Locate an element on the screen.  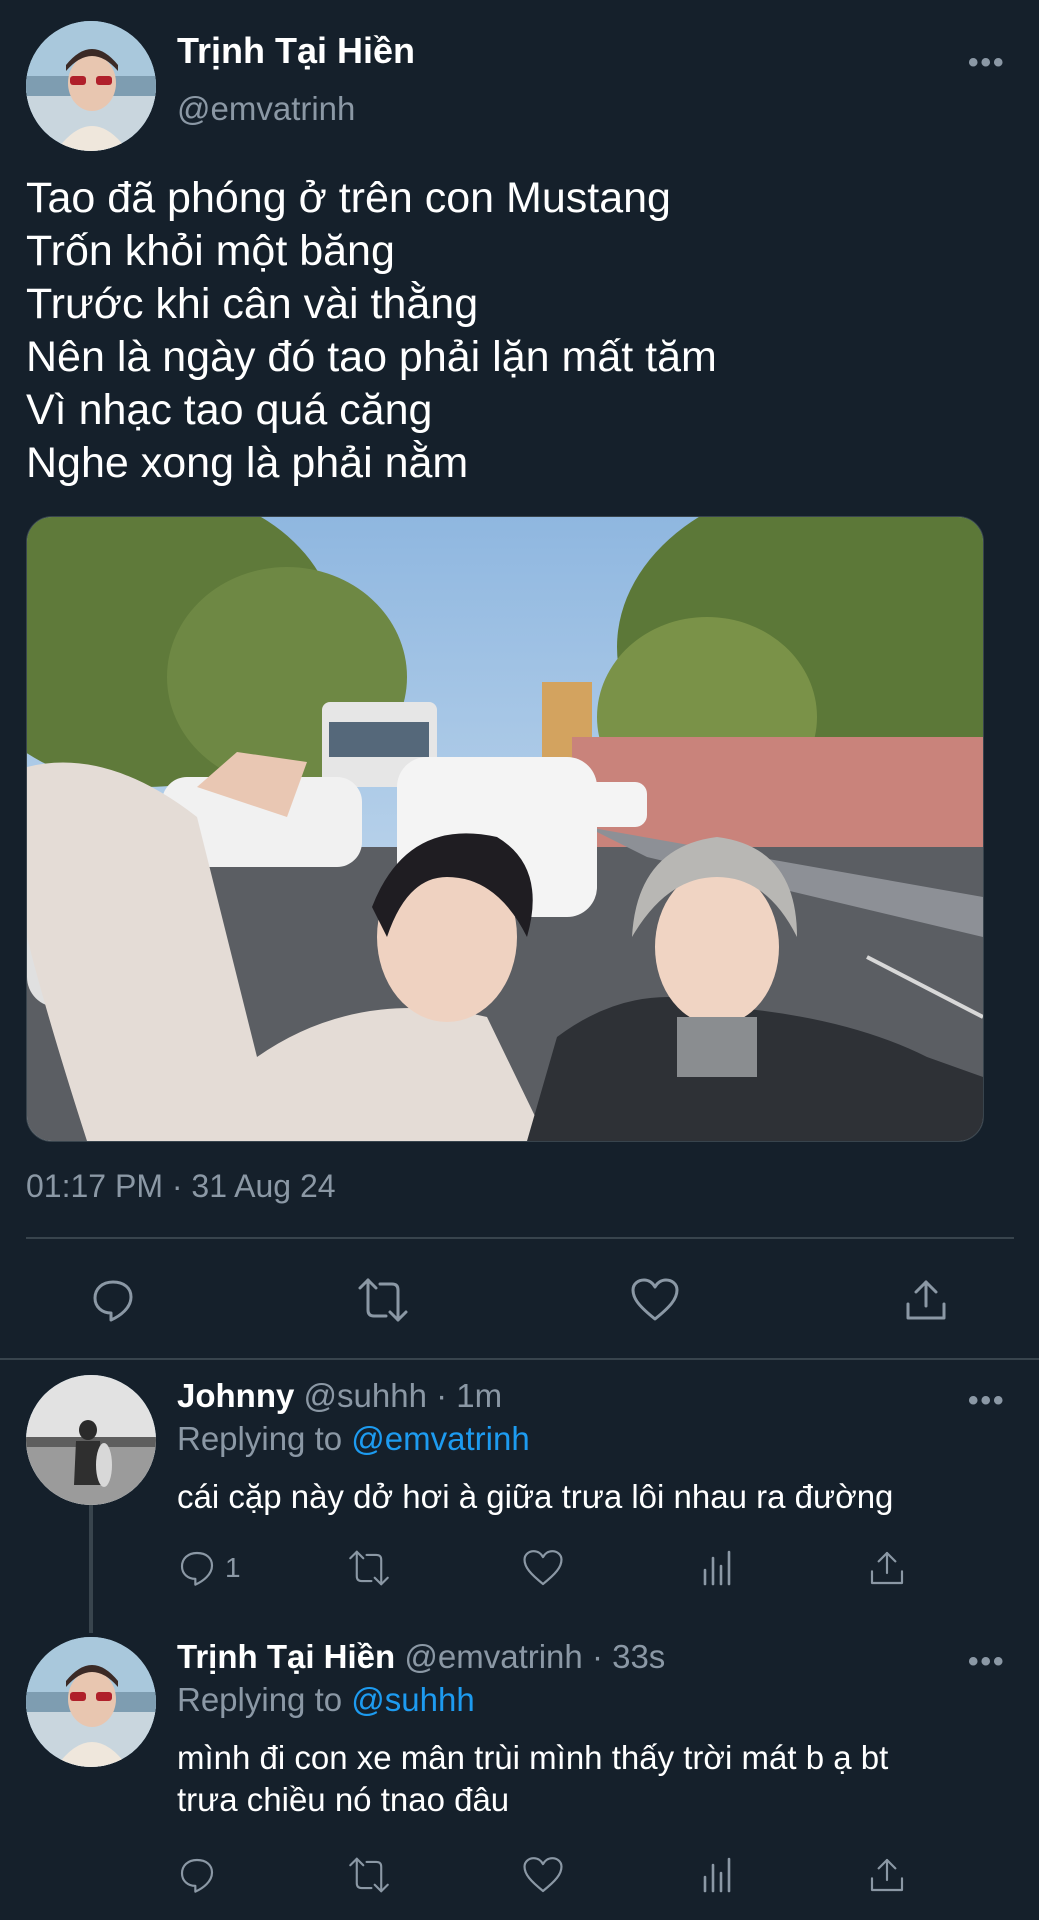
reply-icon: 1 is located at coordinates (209, 1568).